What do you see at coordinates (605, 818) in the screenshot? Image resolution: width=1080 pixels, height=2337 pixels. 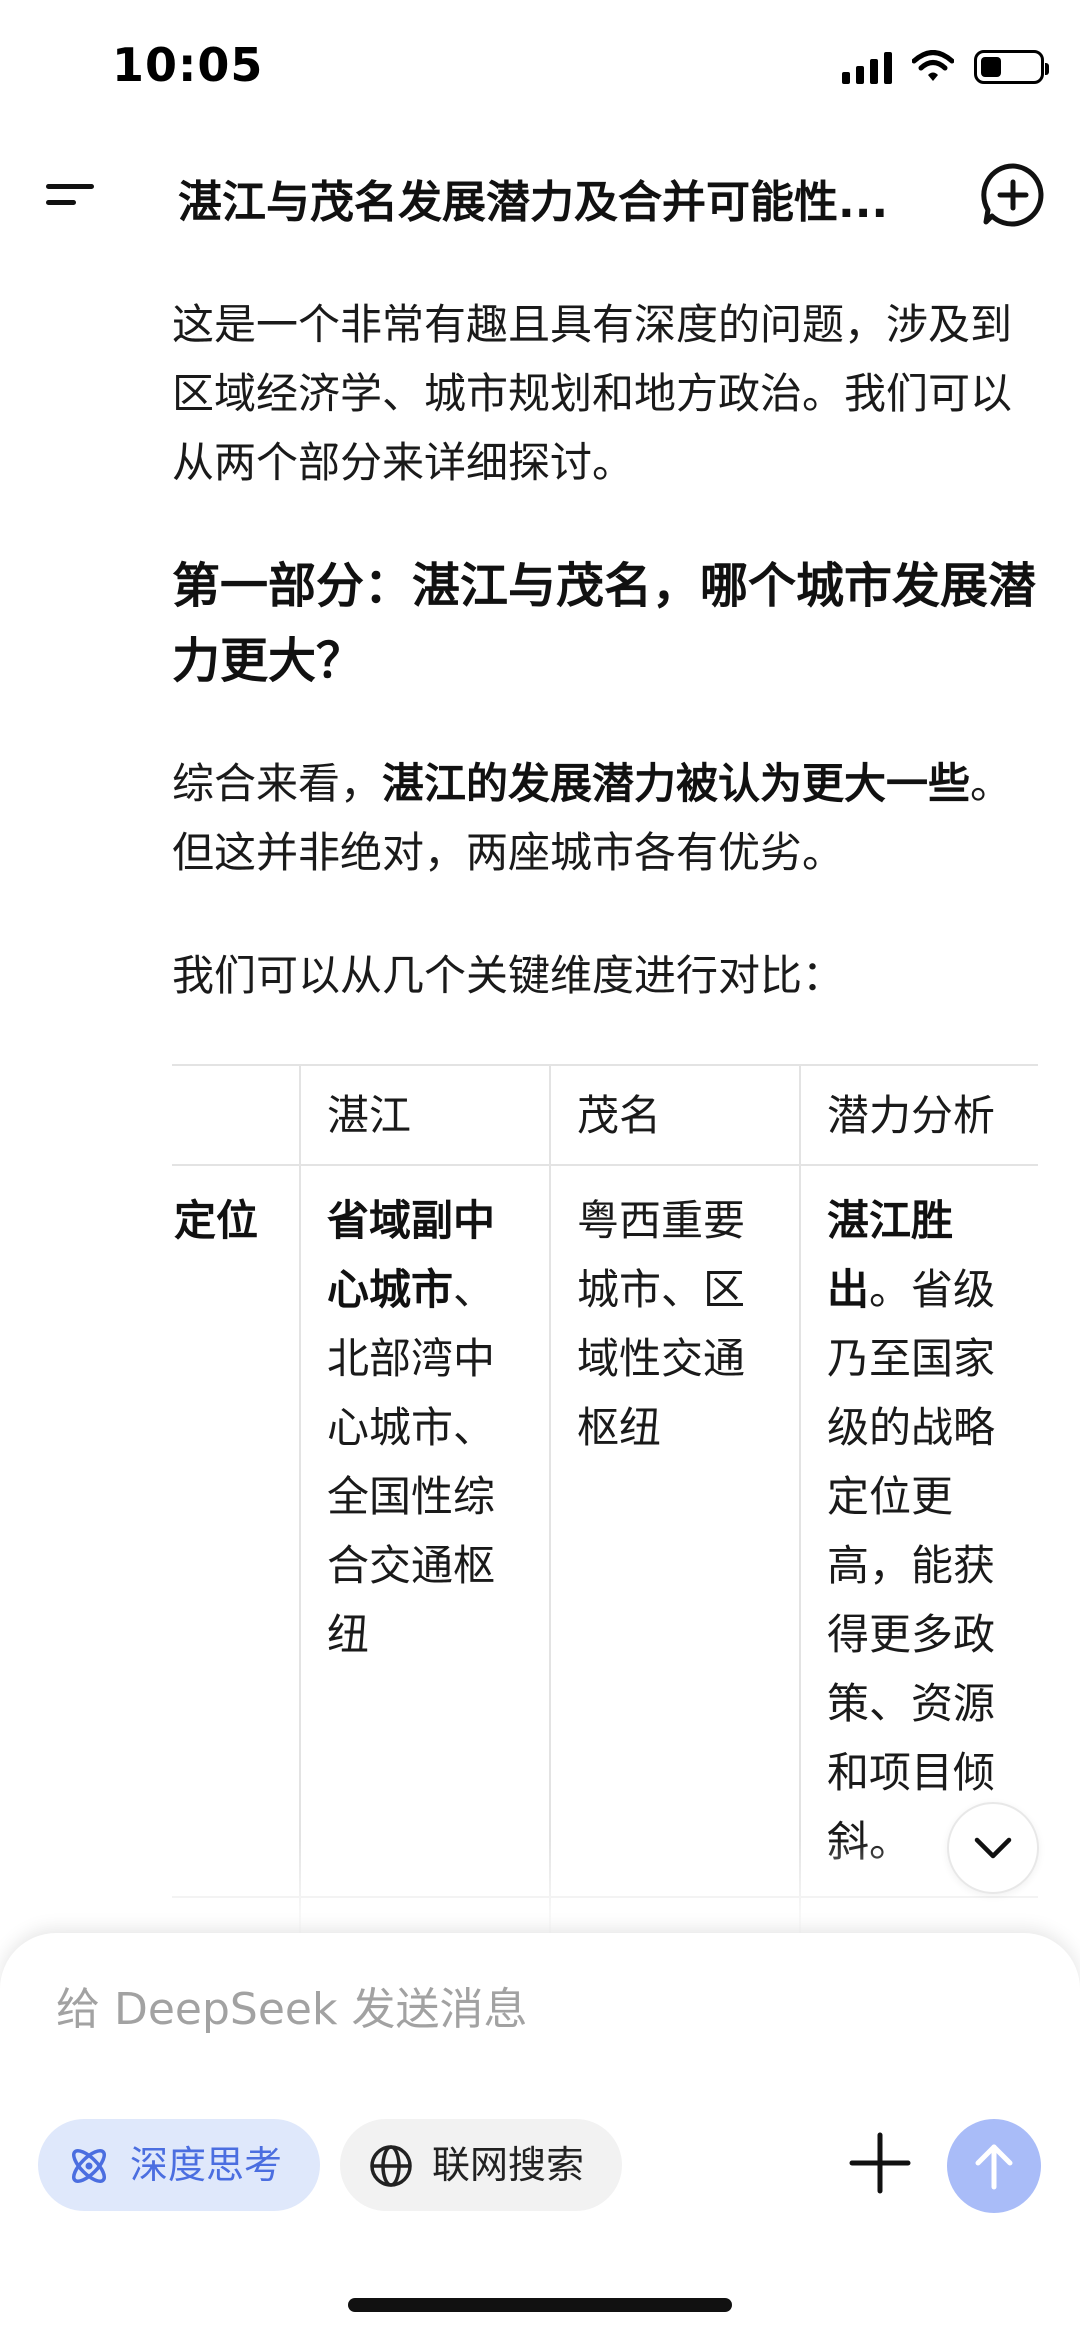 I see `summary-paragraph: 综合来看，湛江的发展潜力被认为更大一些。但这并非绝对，两座城市各有优劣。` at bounding box center [605, 818].